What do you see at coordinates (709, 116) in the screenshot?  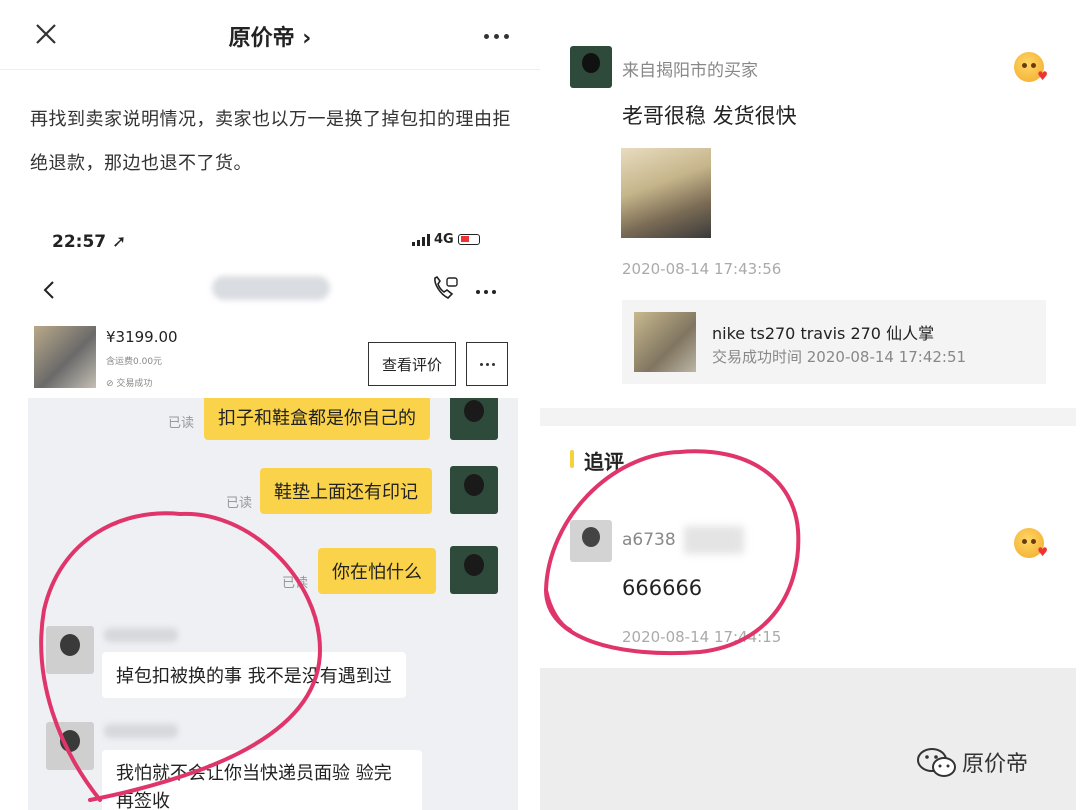 I see `review-text: 老哥很稳 发货很快` at bounding box center [709, 116].